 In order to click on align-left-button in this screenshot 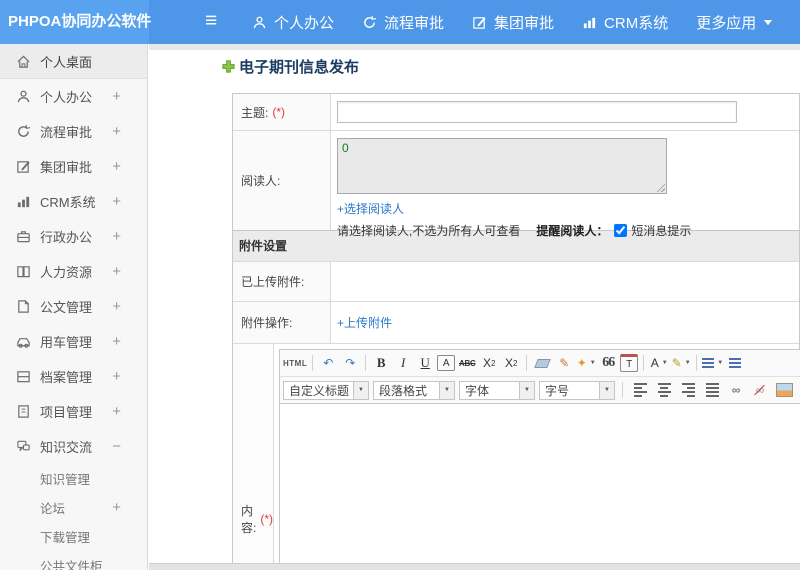, I will do `click(640, 390)`.